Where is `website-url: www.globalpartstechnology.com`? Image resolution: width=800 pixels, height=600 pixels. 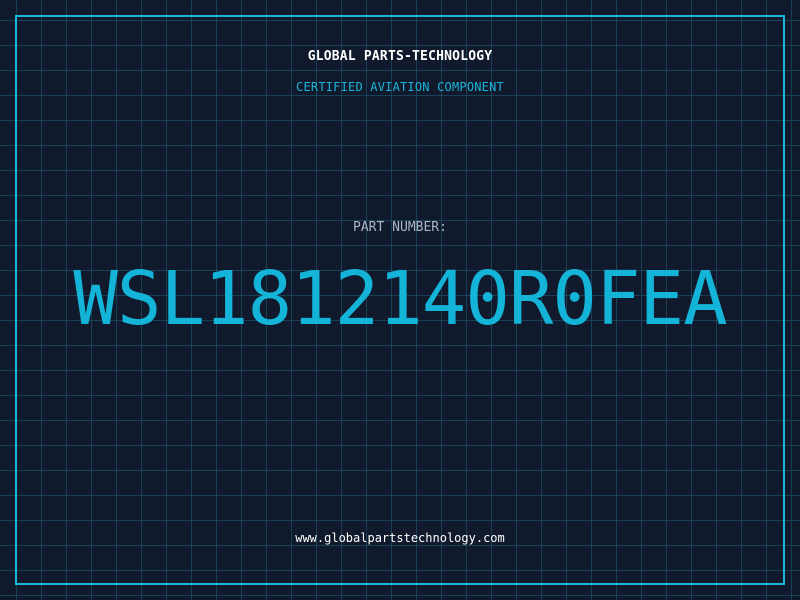
website-url: www.globalpartstechnology.com is located at coordinates (400, 538).